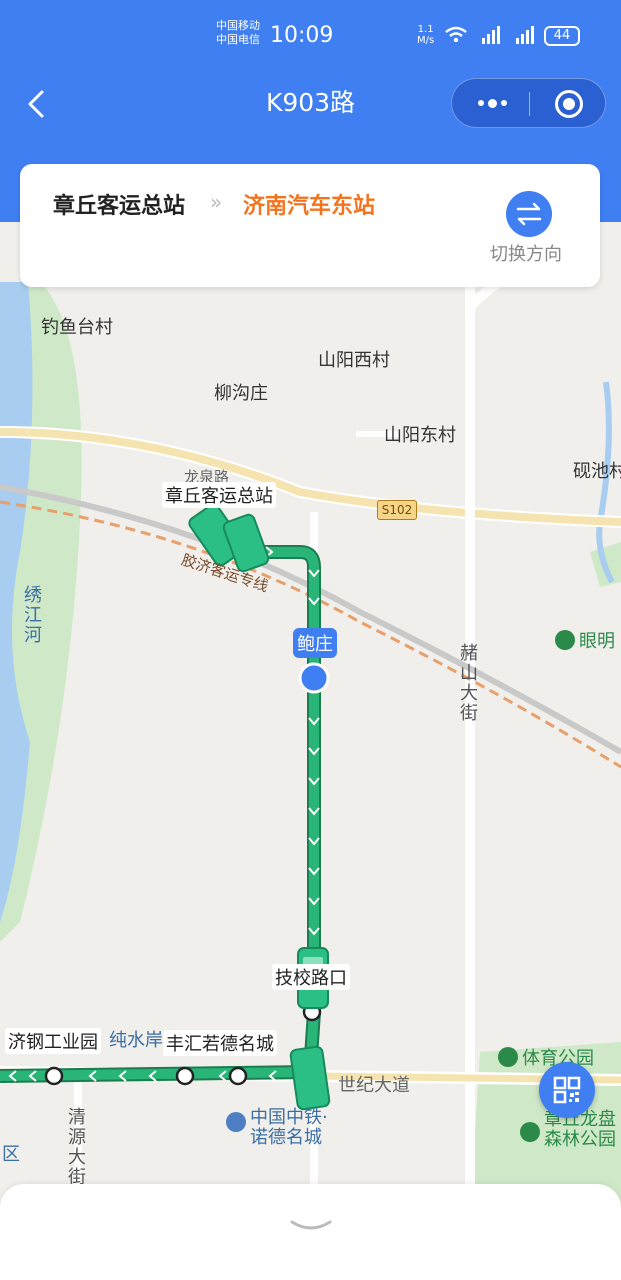  What do you see at coordinates (219, 495) in the screenshot?
I see `station-label: 章丘客运总站` at bounding box center [219, 495].